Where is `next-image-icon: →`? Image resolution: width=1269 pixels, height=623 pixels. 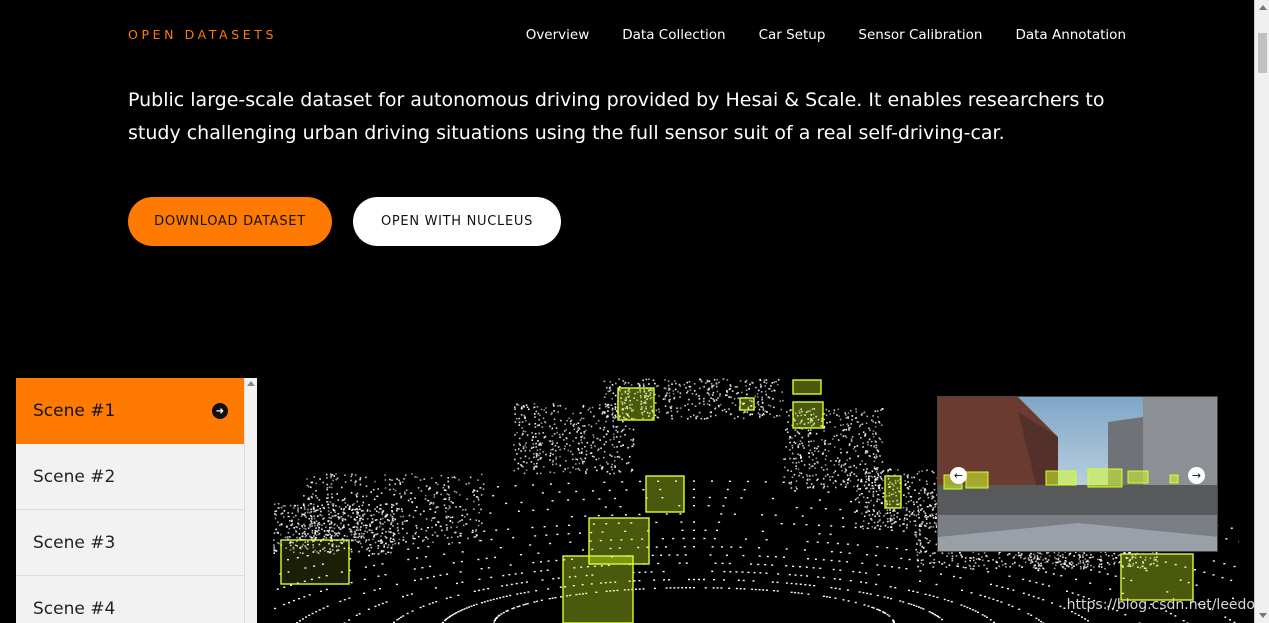
next-image-icon: → is located at coordinates (1196, 475).